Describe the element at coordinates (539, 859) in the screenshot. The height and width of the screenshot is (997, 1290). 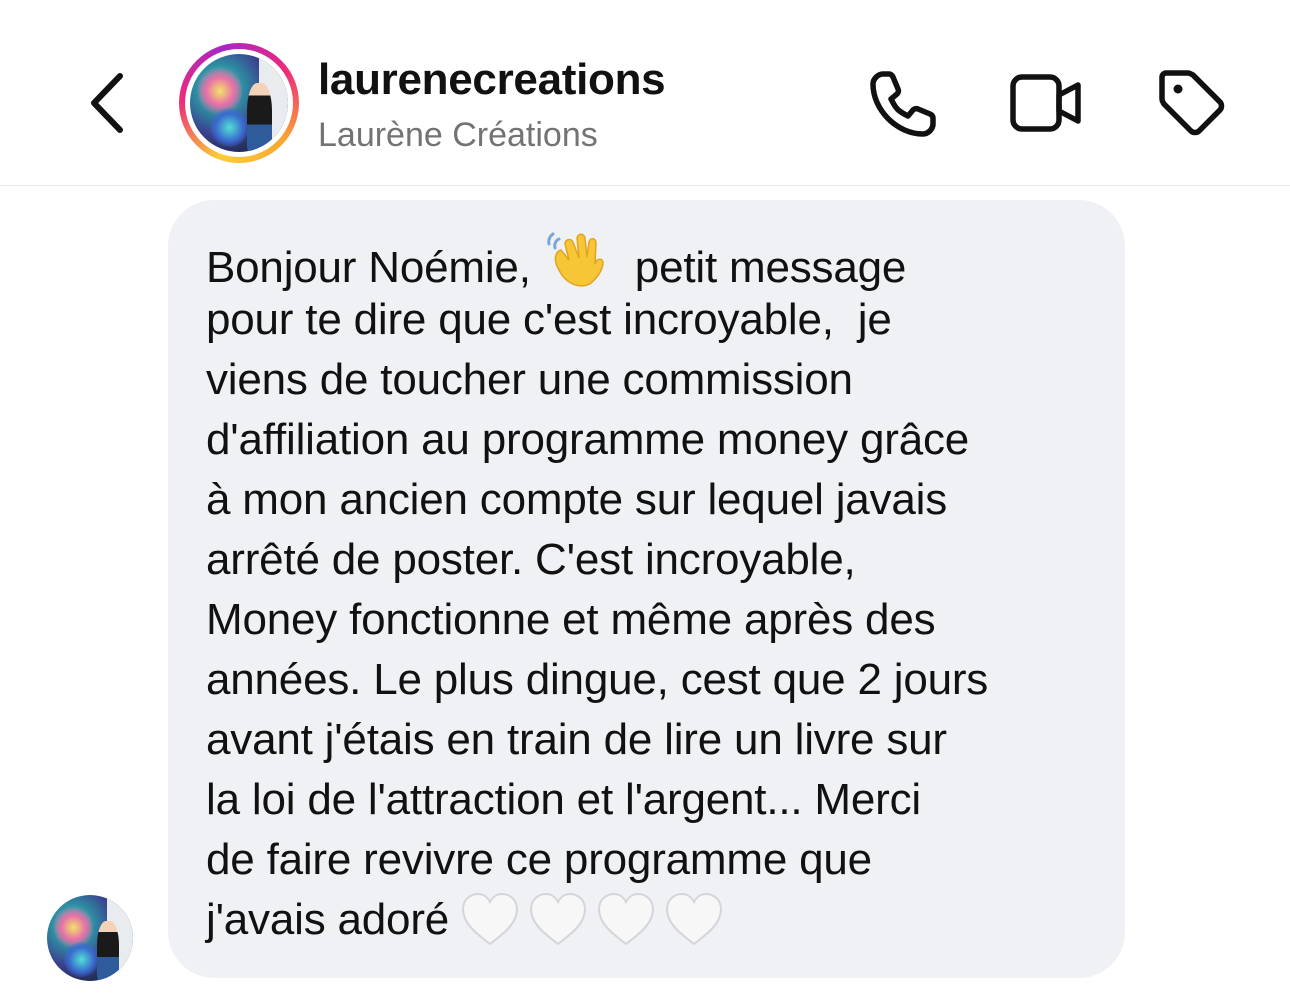
I see `message-line: de faire revivre ce programme que` at that location.